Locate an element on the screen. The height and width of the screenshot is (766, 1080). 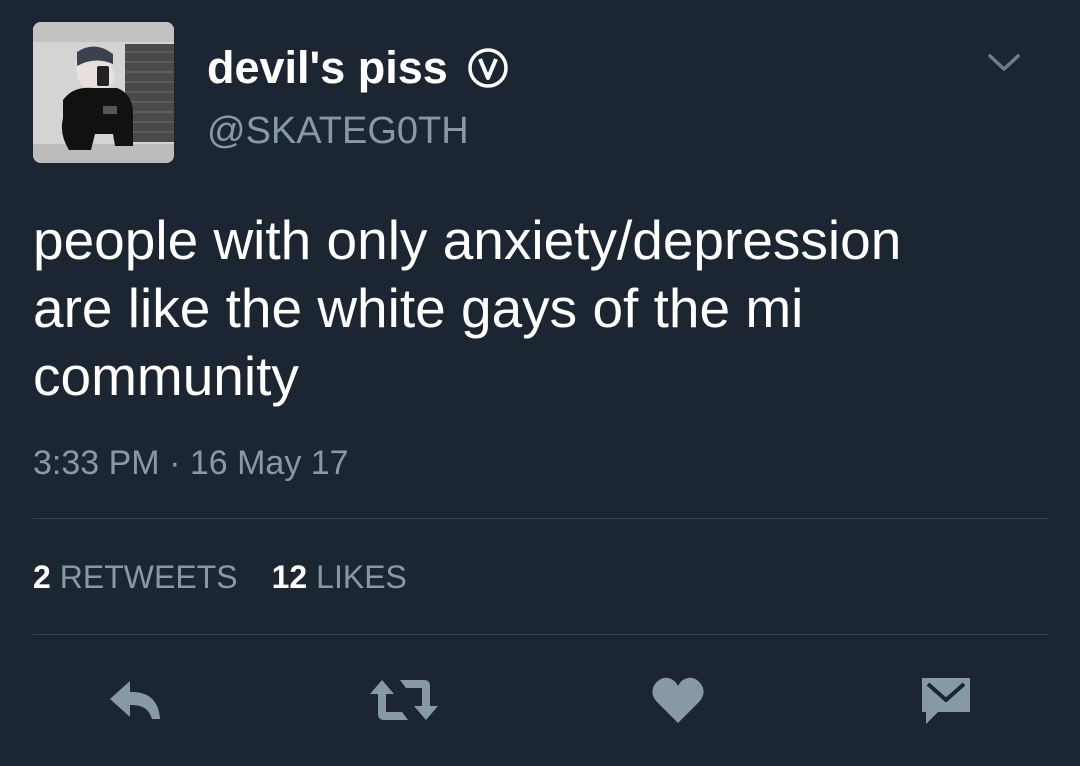
tweet-text-line: community is located at coordinates (166, 376).